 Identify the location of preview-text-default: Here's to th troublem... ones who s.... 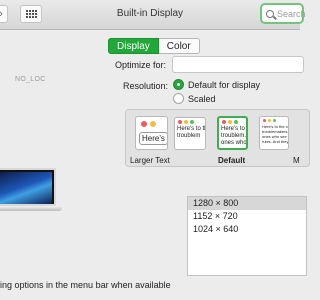
(234, 136).